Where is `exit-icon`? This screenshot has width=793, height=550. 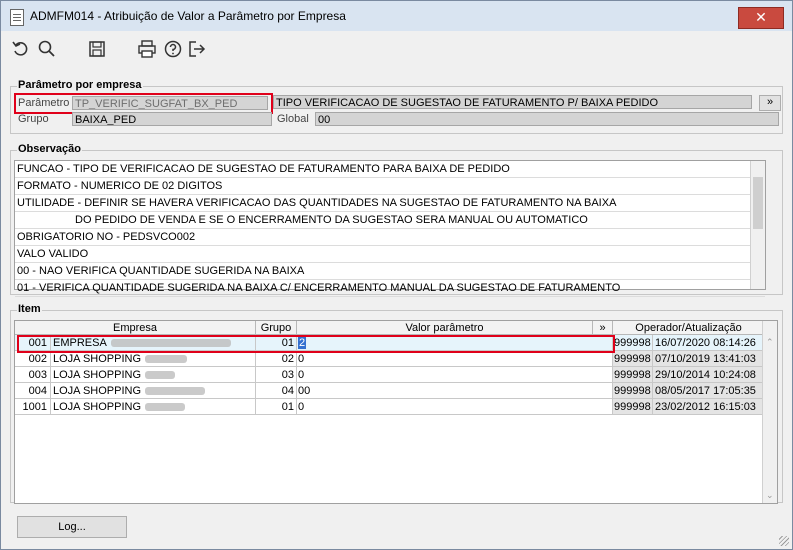
exit-icon is located at coordinates (197, 49).